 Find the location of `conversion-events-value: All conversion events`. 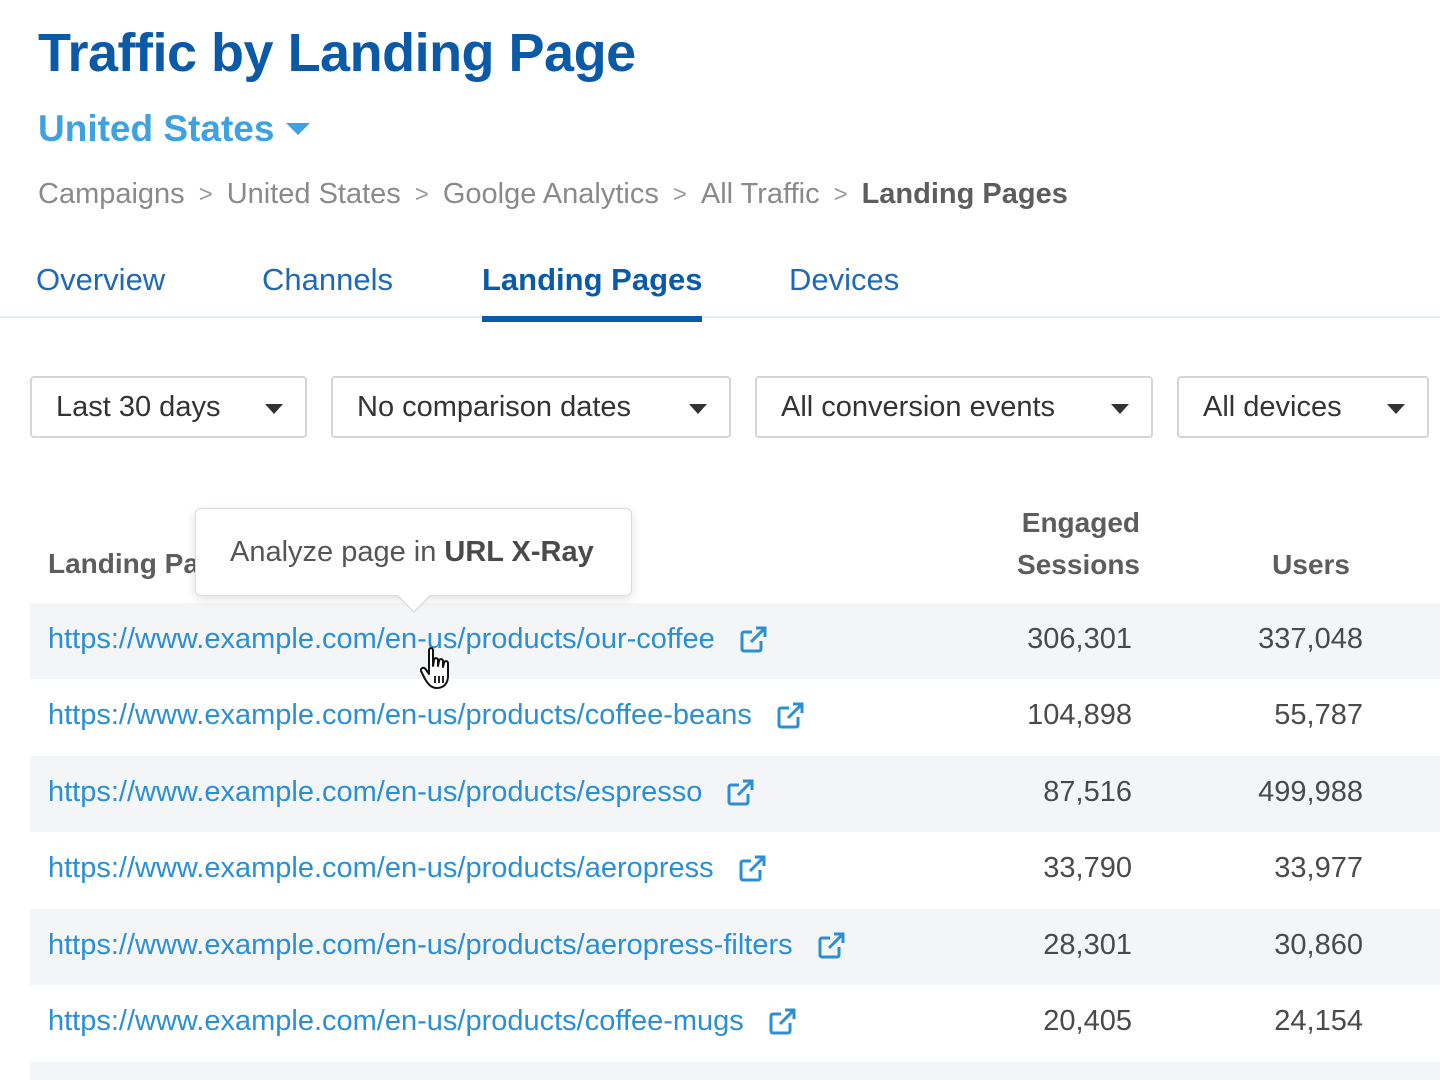

conversion-events-value: All conversion events is located at coordinates (918, 406).